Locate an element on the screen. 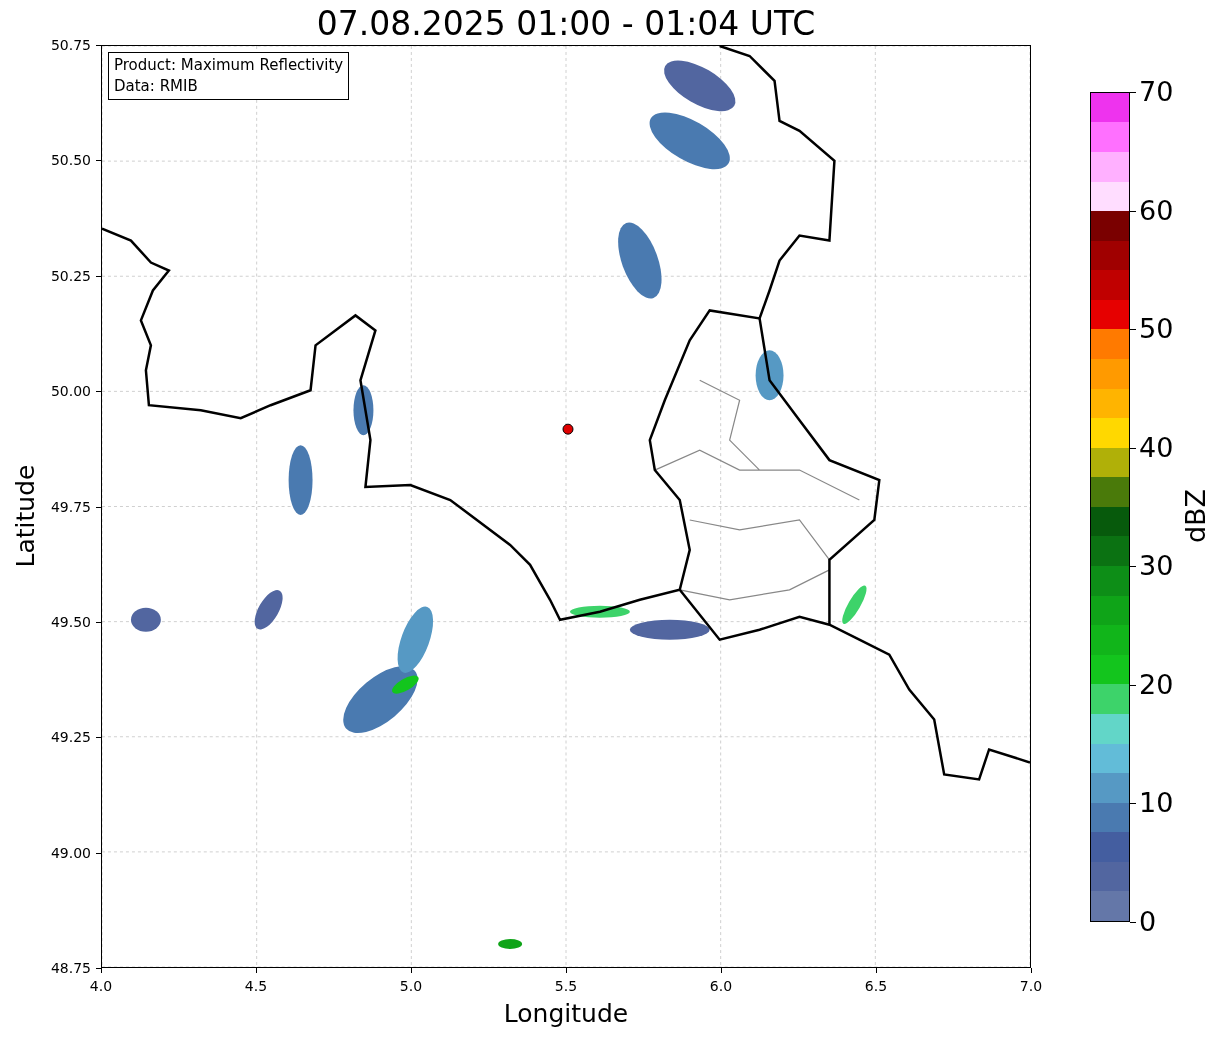  y-tick-label: 49.00 is located at coordinates (70, 852).